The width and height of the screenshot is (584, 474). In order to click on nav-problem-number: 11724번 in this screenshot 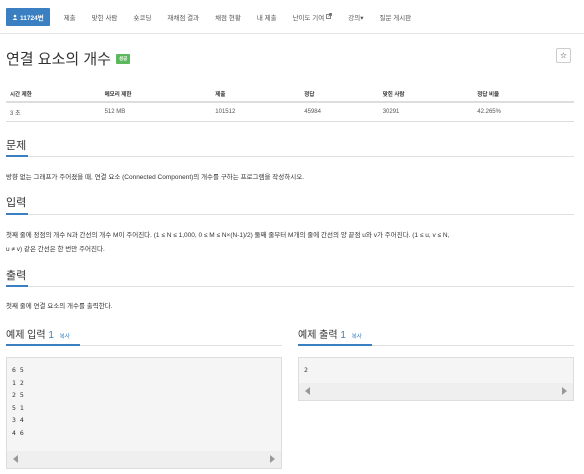, I will do `click(28, 16)`.